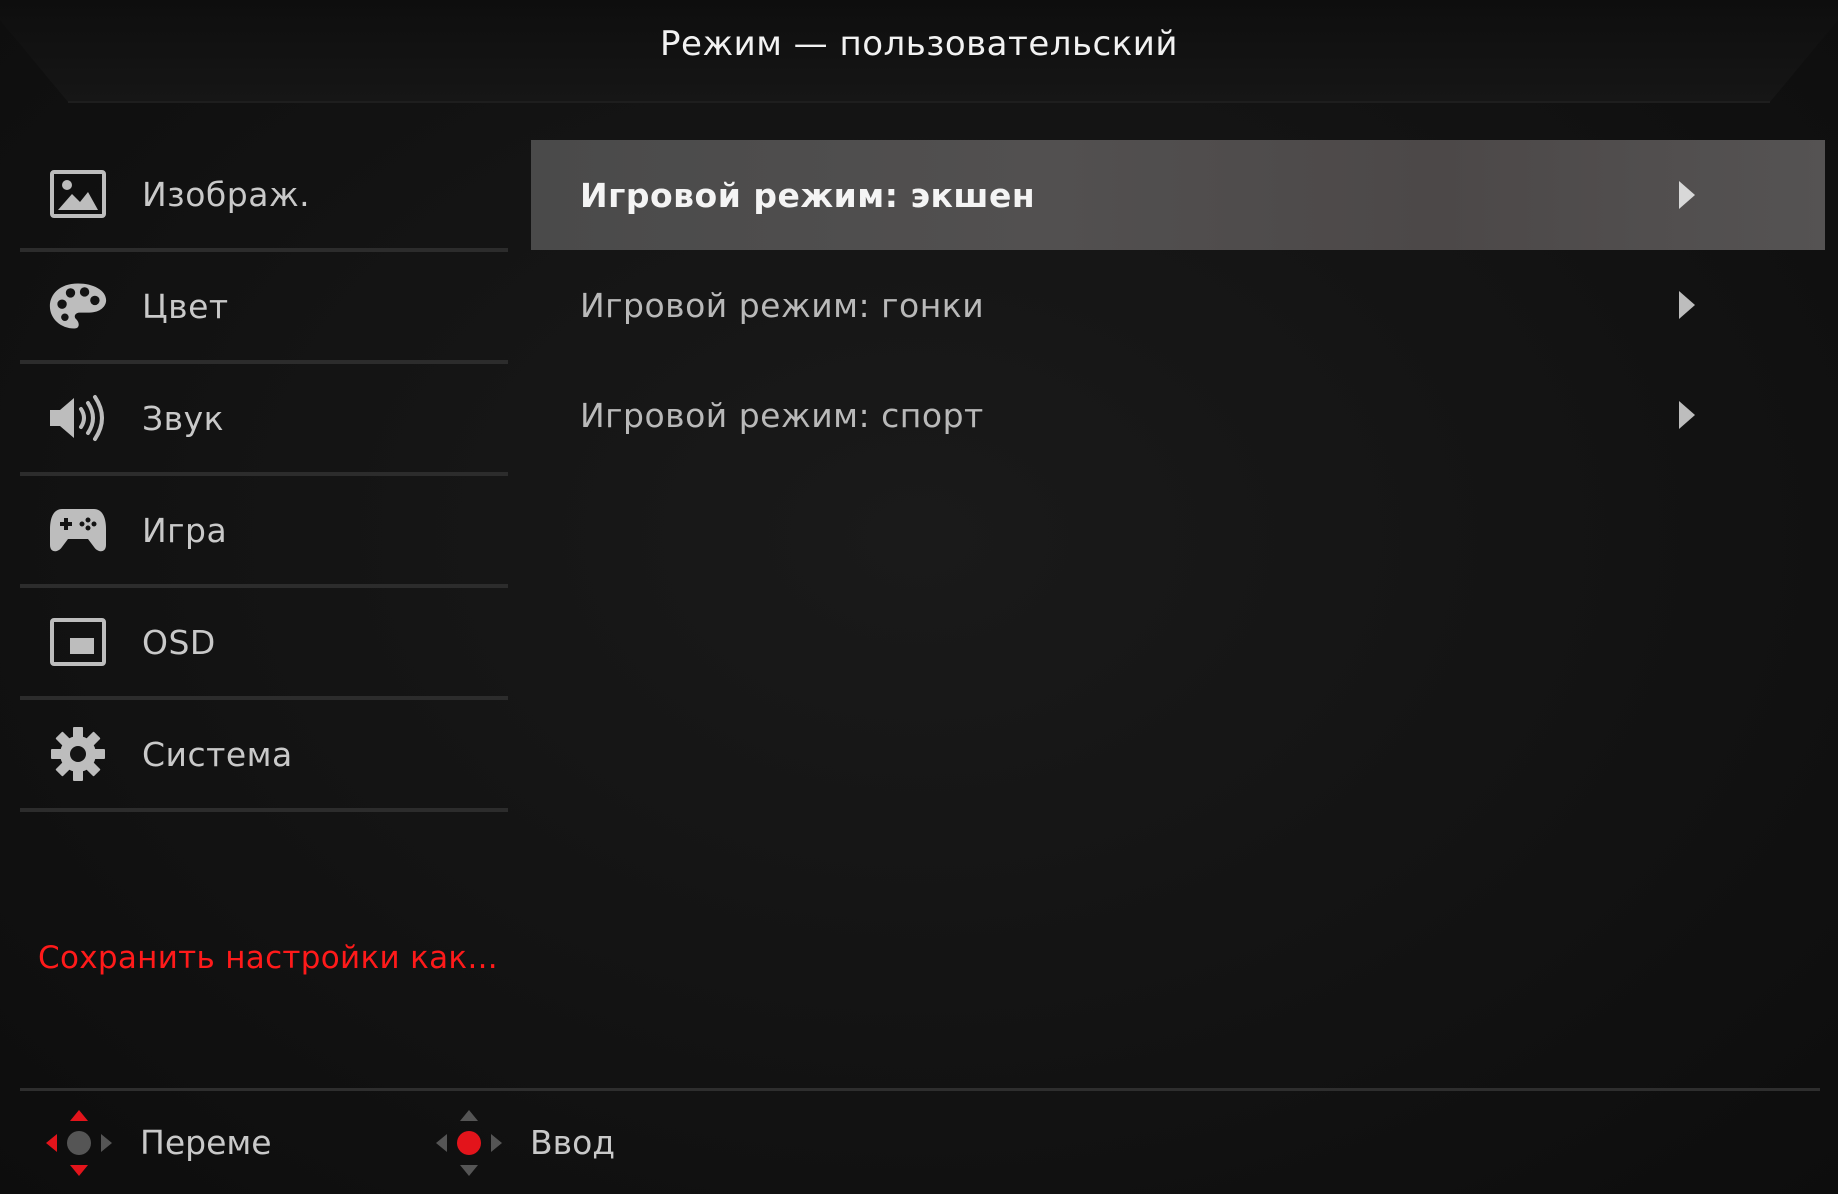  Describe the element at coordinates (78, 418) in the screenshot. I see `speaker-icon` at that location.